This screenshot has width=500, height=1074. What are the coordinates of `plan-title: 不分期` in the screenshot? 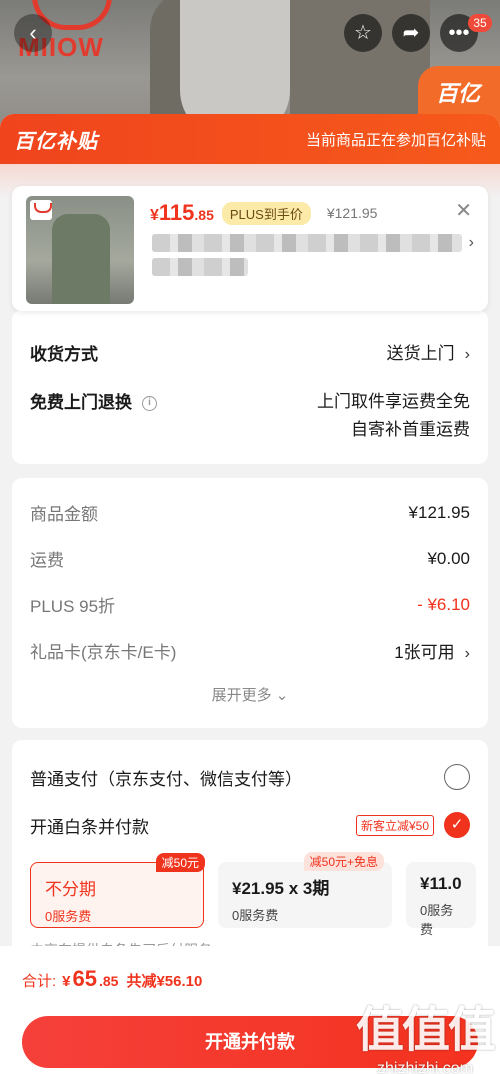 It's located at (70, 889).